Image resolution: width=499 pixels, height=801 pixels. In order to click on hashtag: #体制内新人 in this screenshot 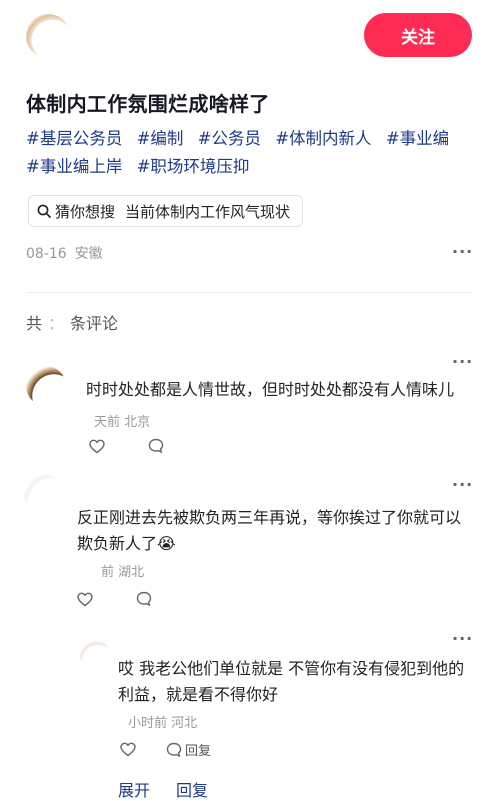, I will do `click(323, 138)`.